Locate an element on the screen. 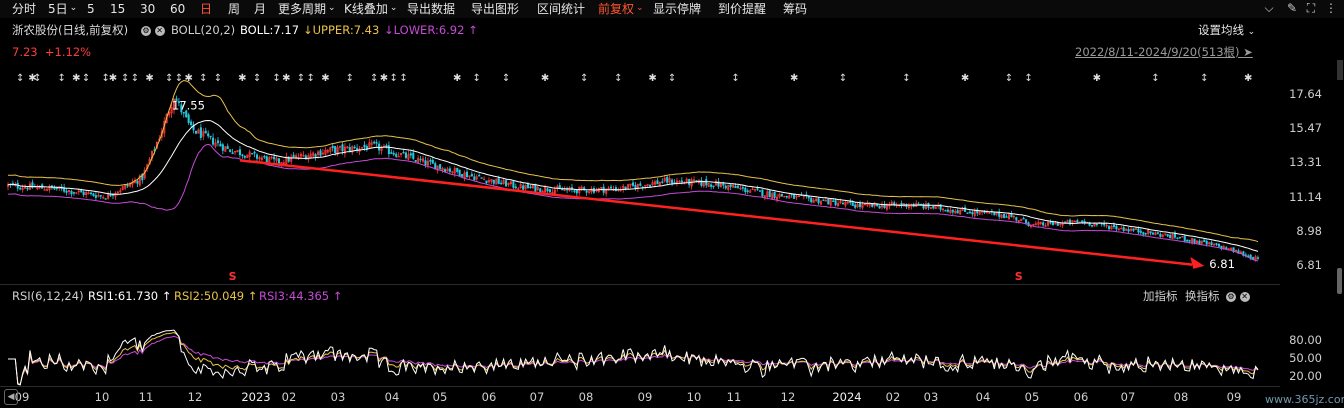 This screenshot has width=1344, height=408. up-arrow-icon: ↑ is located at coordinates (252, 296).